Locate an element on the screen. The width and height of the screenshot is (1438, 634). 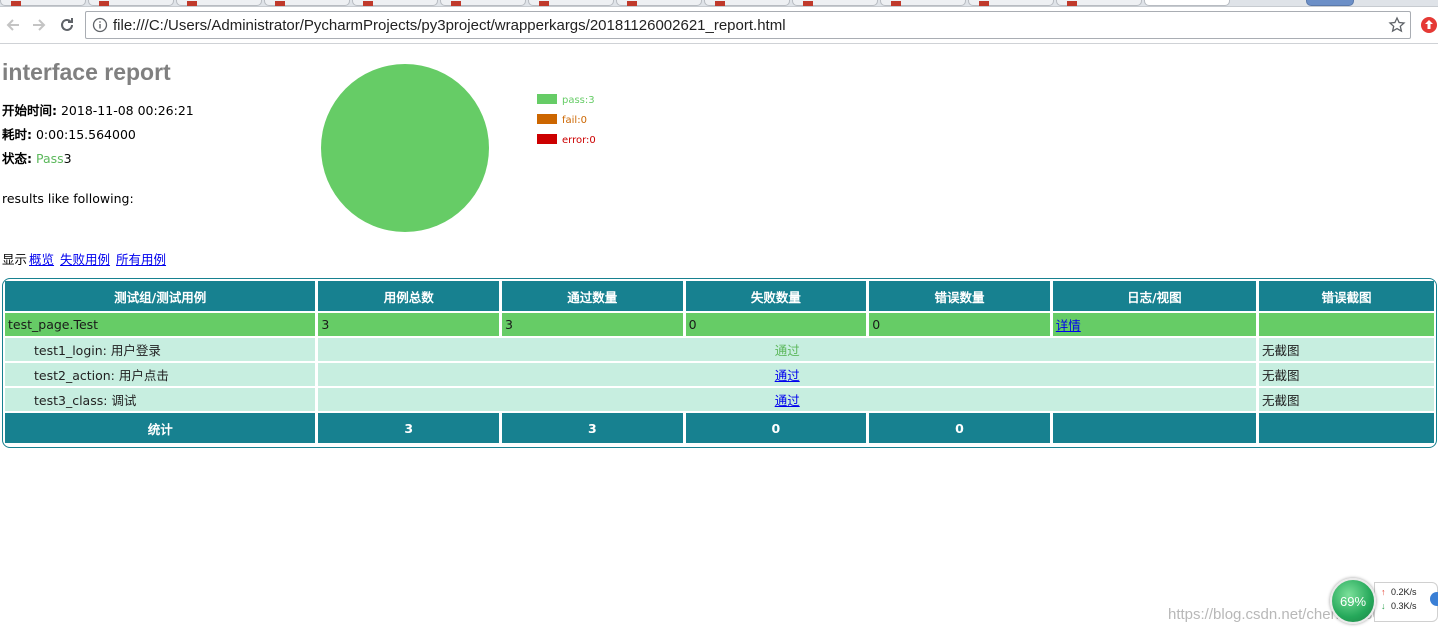
download-arrow-icon: ↓ is located at coordinates (1383, 606).